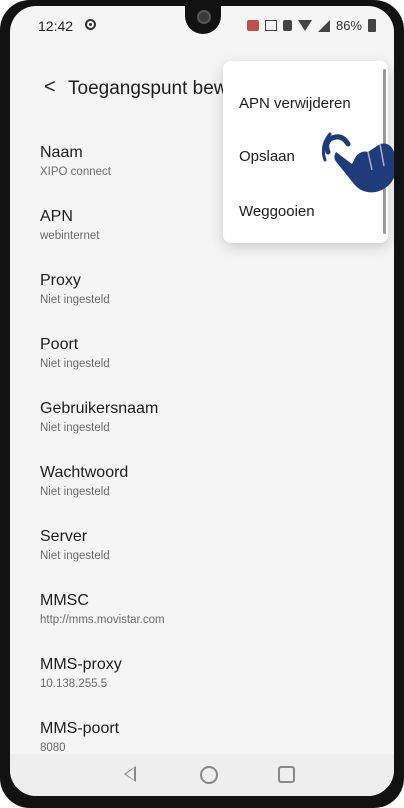  Describe the element at coordinates (277, 211) in the screenshot. I see `menu-item-weggooien: Weggooien` at that location.